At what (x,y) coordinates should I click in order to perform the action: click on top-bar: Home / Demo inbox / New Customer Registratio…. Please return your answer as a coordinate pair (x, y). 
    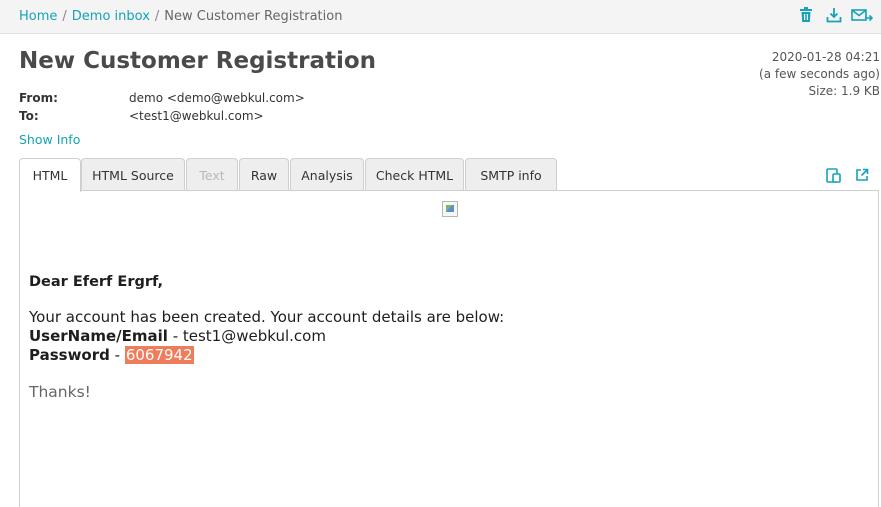
    Looking at the image, I should click on (440, 17).